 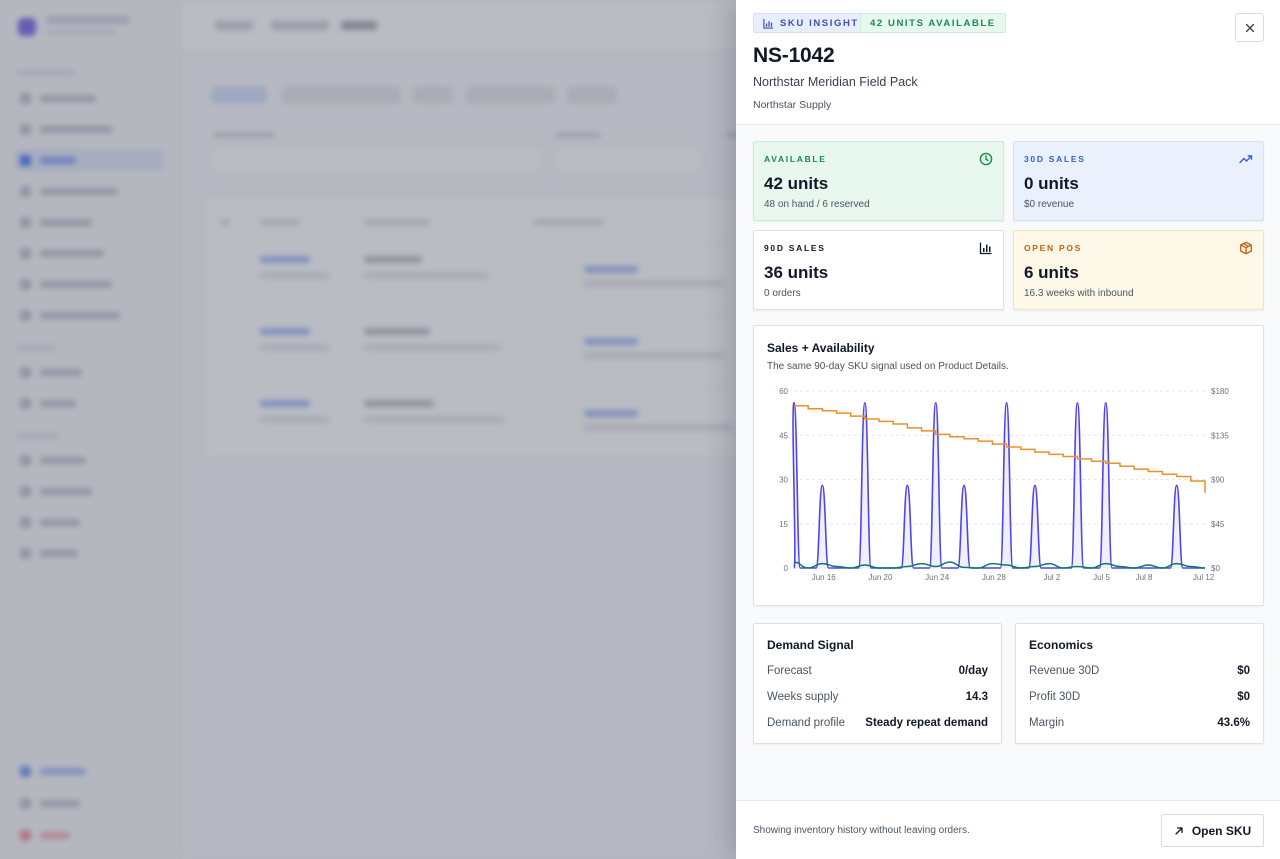 What do you see at coordinates (1051, 272) in the screenshot?
I see `stat-value: 6 units` at bounding box center [1051, 272].